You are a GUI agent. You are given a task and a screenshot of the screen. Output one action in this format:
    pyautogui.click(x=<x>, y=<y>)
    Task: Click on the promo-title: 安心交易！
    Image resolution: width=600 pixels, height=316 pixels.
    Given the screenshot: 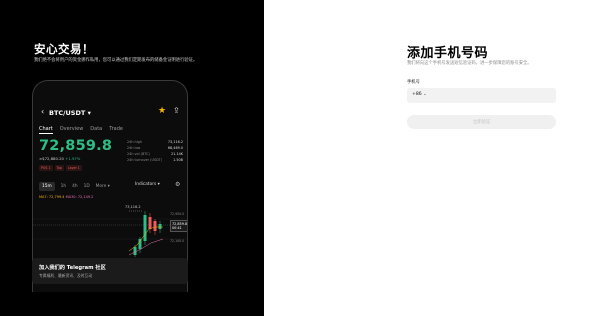 What is the action you would take?
    pyautogui.click(x=64, y=49)
    